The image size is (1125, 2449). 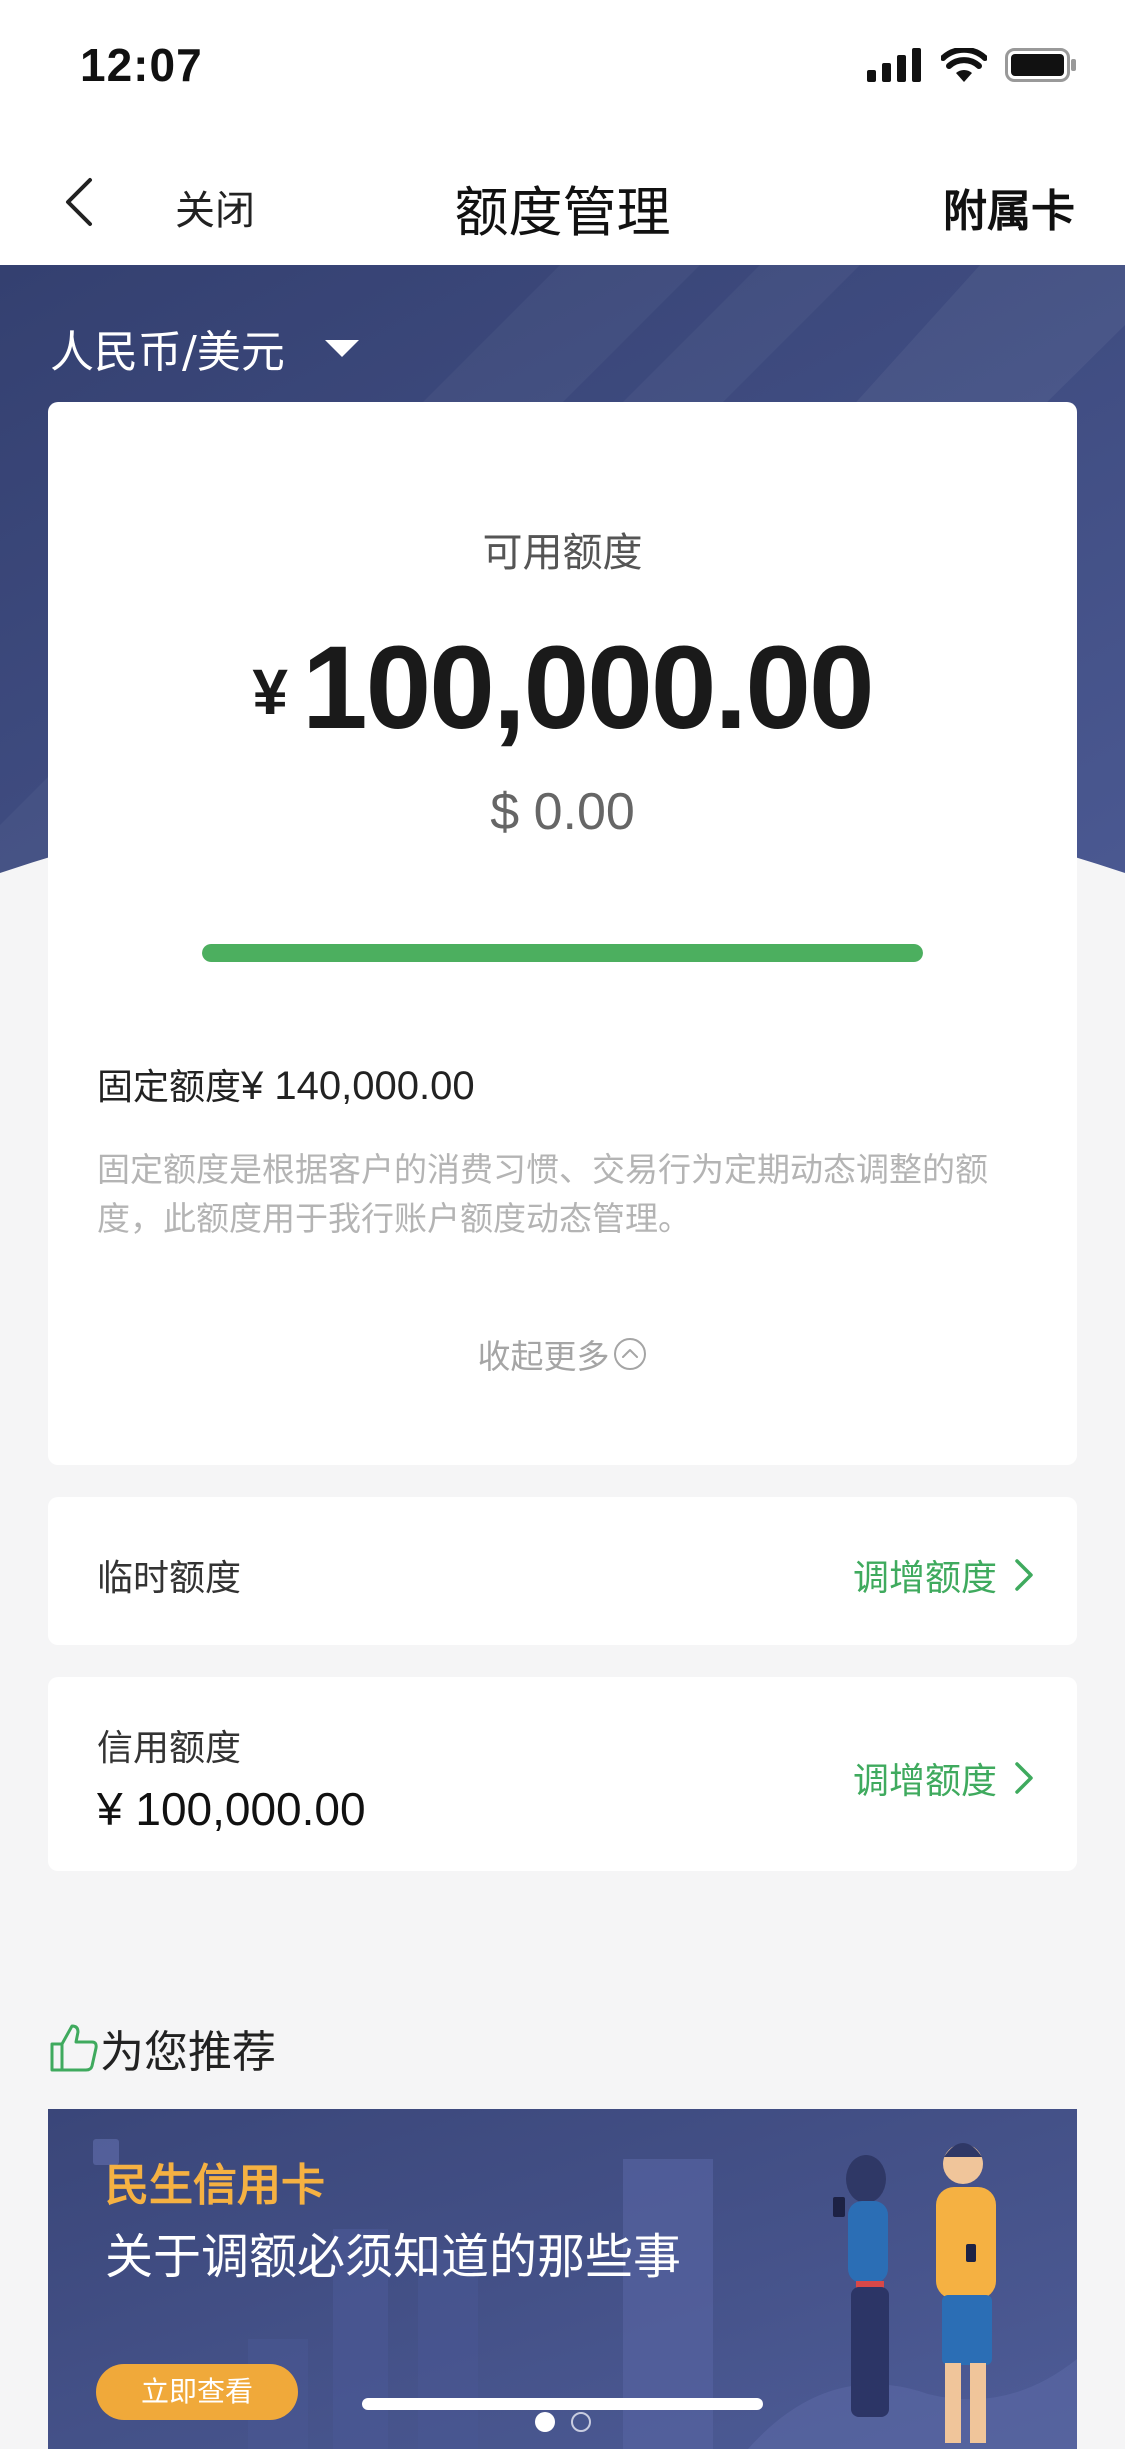 I want to click on banner-headline: 关于调额必须知道的那些事, so click(x=393, y=2257).